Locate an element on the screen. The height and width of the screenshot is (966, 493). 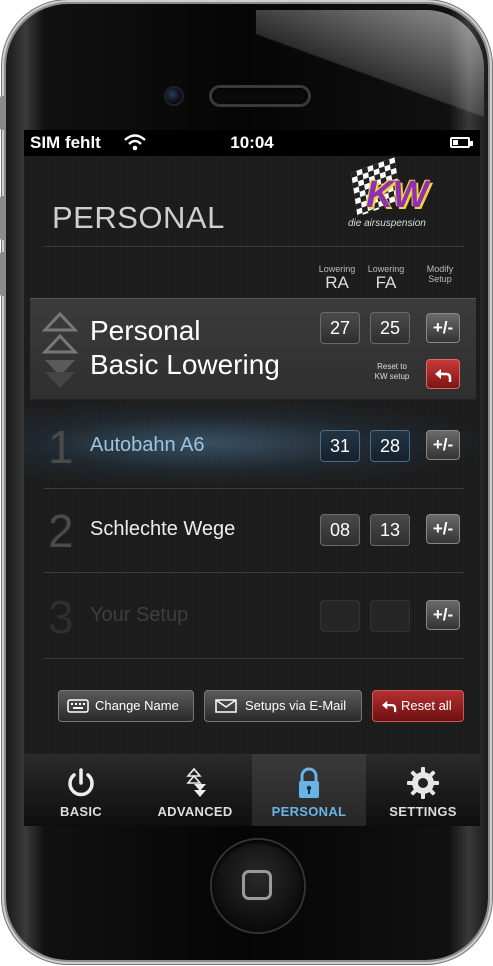
setup-1-modify-button: +/- is located at coordinates (443, 445).